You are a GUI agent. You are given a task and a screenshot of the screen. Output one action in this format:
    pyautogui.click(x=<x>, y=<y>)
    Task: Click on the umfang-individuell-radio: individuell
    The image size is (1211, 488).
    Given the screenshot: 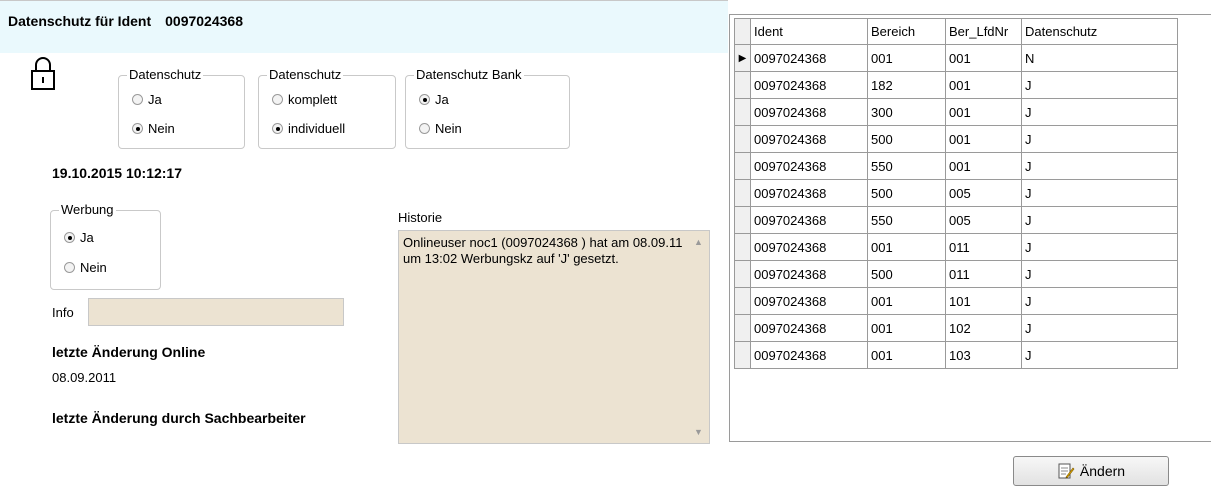 What is the action you would take?
    pyautogui.click(x=308, y=128)
    